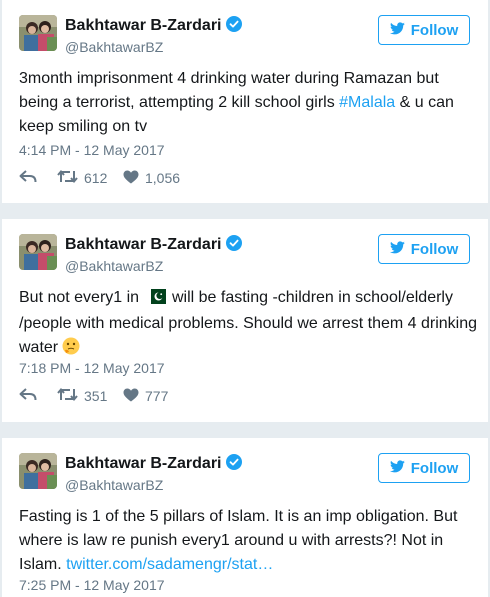 The image size is (490, 597). I want to click on like-count: 777, so click(157, 396).